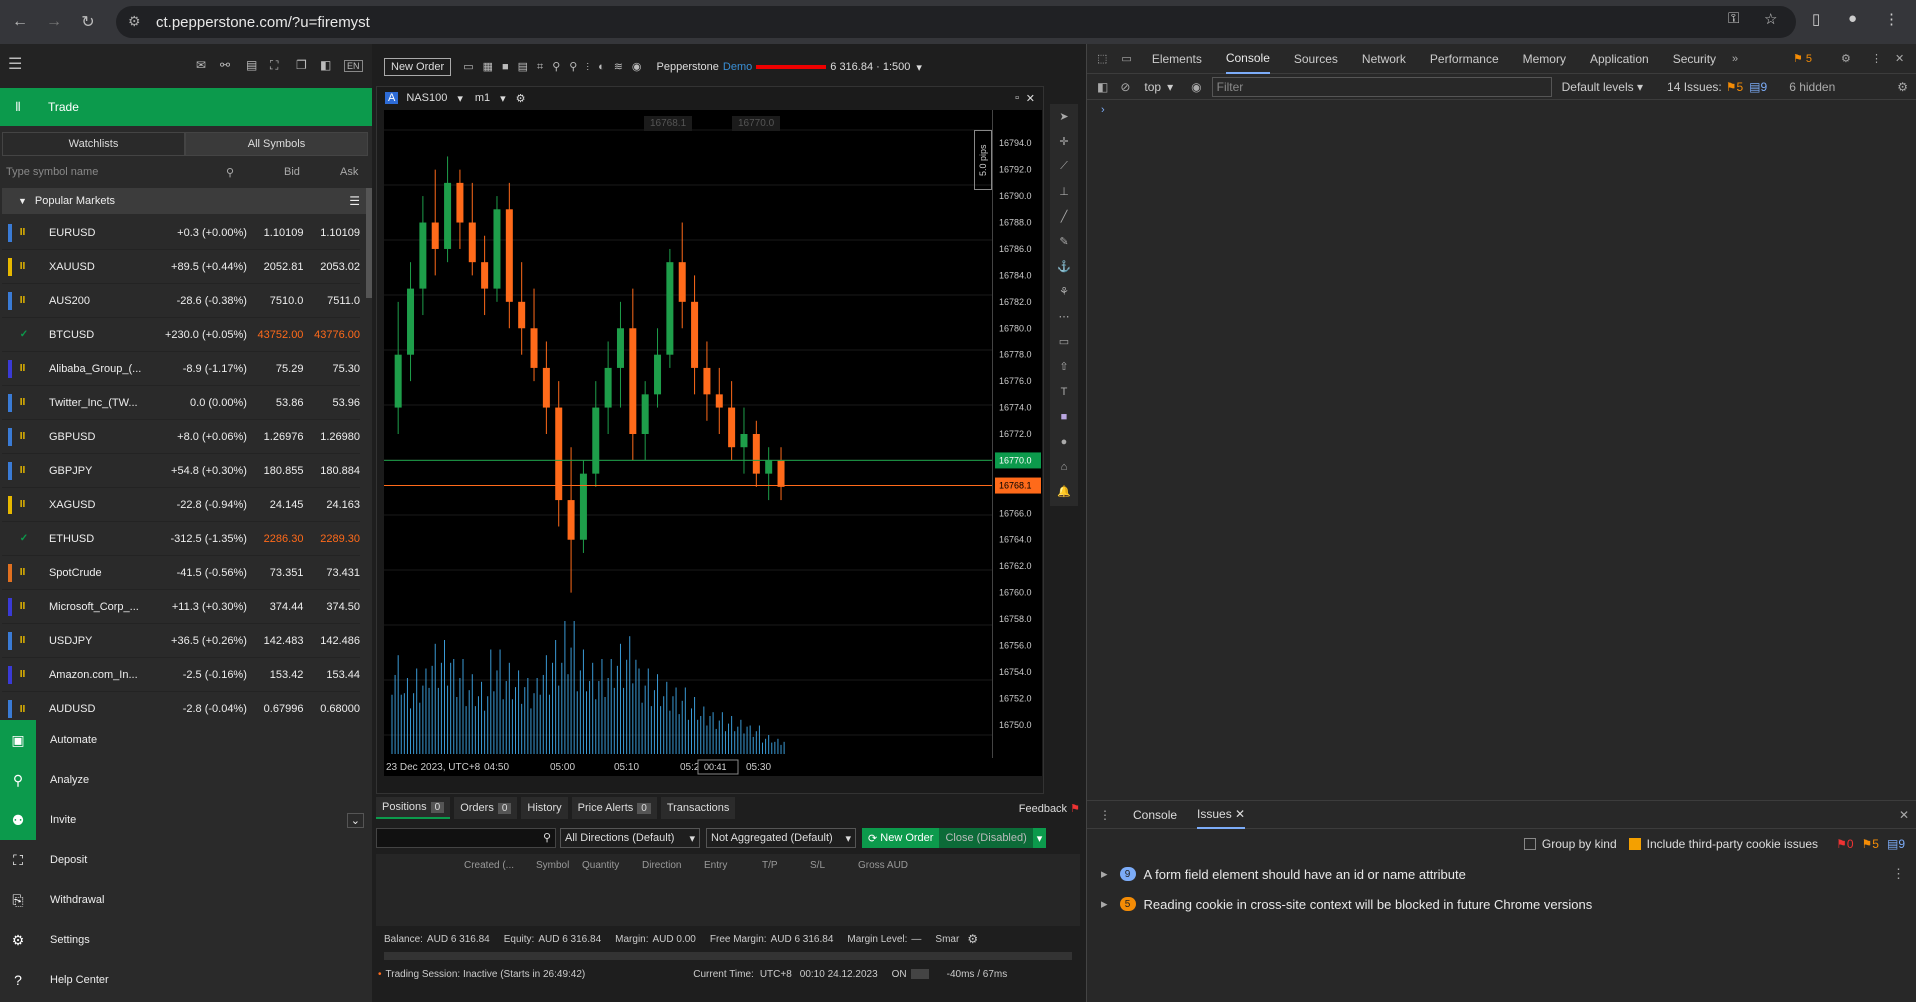  Describe the element at coordinates (186, 900) in the screenshot. I see `nav-withdrawal: ⎘ Withdrawal` at that location.